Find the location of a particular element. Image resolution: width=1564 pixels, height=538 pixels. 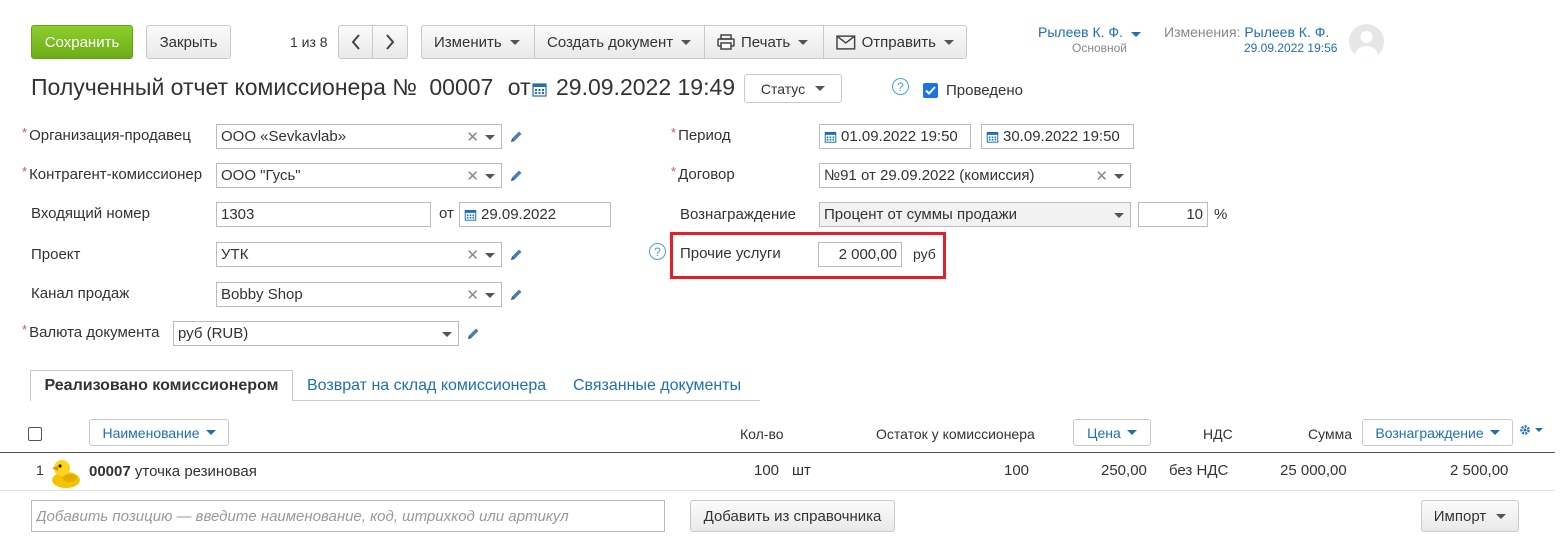

create-document-button: Создать документ is located at coordinates (620, 42).